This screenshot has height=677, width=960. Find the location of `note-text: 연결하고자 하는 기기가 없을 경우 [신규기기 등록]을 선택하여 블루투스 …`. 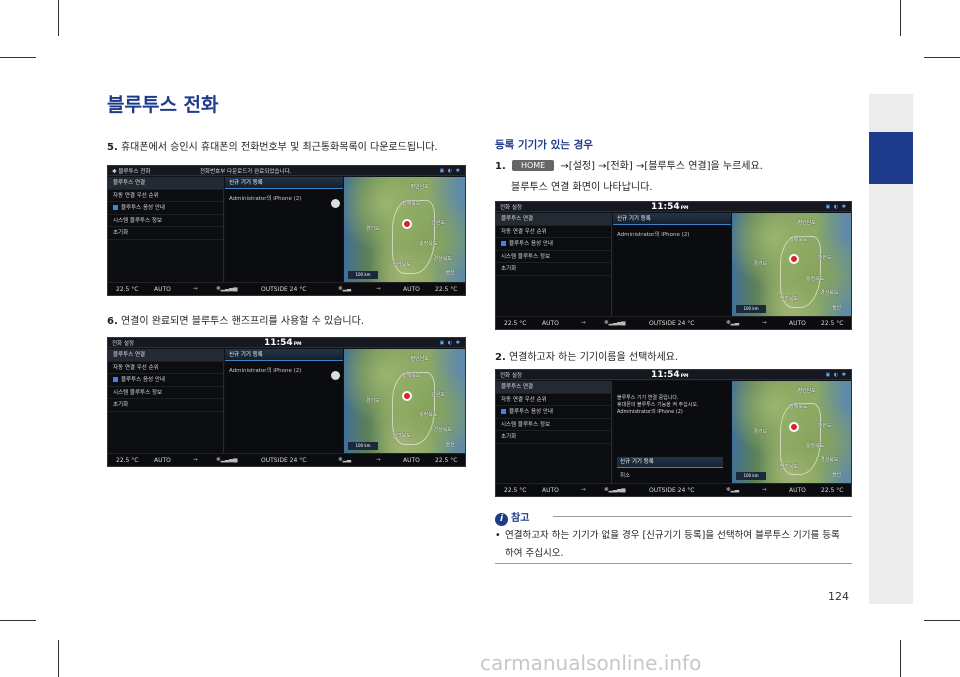

note-text: 연결하고자 하는 기기가 없을 경우 [신규기기 등록]을 선택하여 블루투스 … is located at coordinates (672, 535).